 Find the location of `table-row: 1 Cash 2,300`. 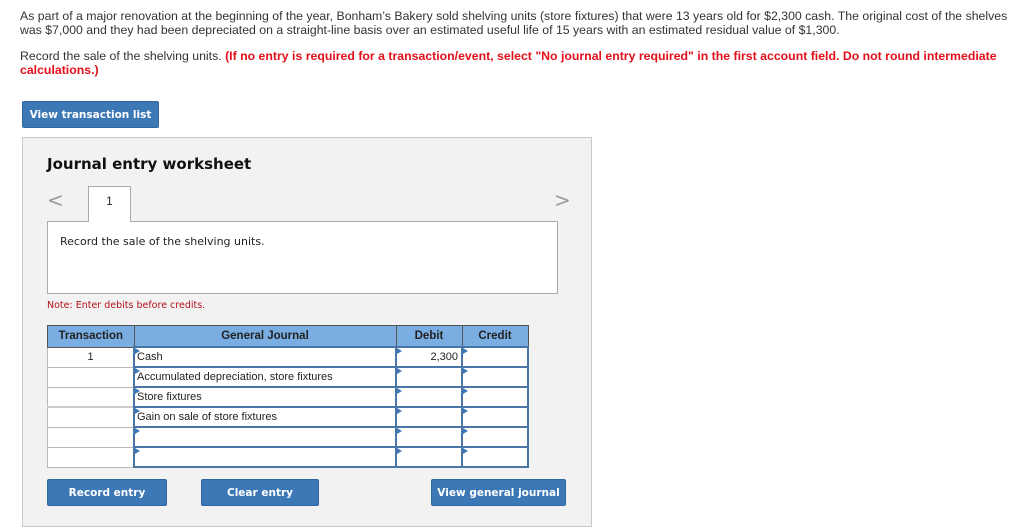

table-row: 1 Cash 2,300 is located at coordinates (288, 357).